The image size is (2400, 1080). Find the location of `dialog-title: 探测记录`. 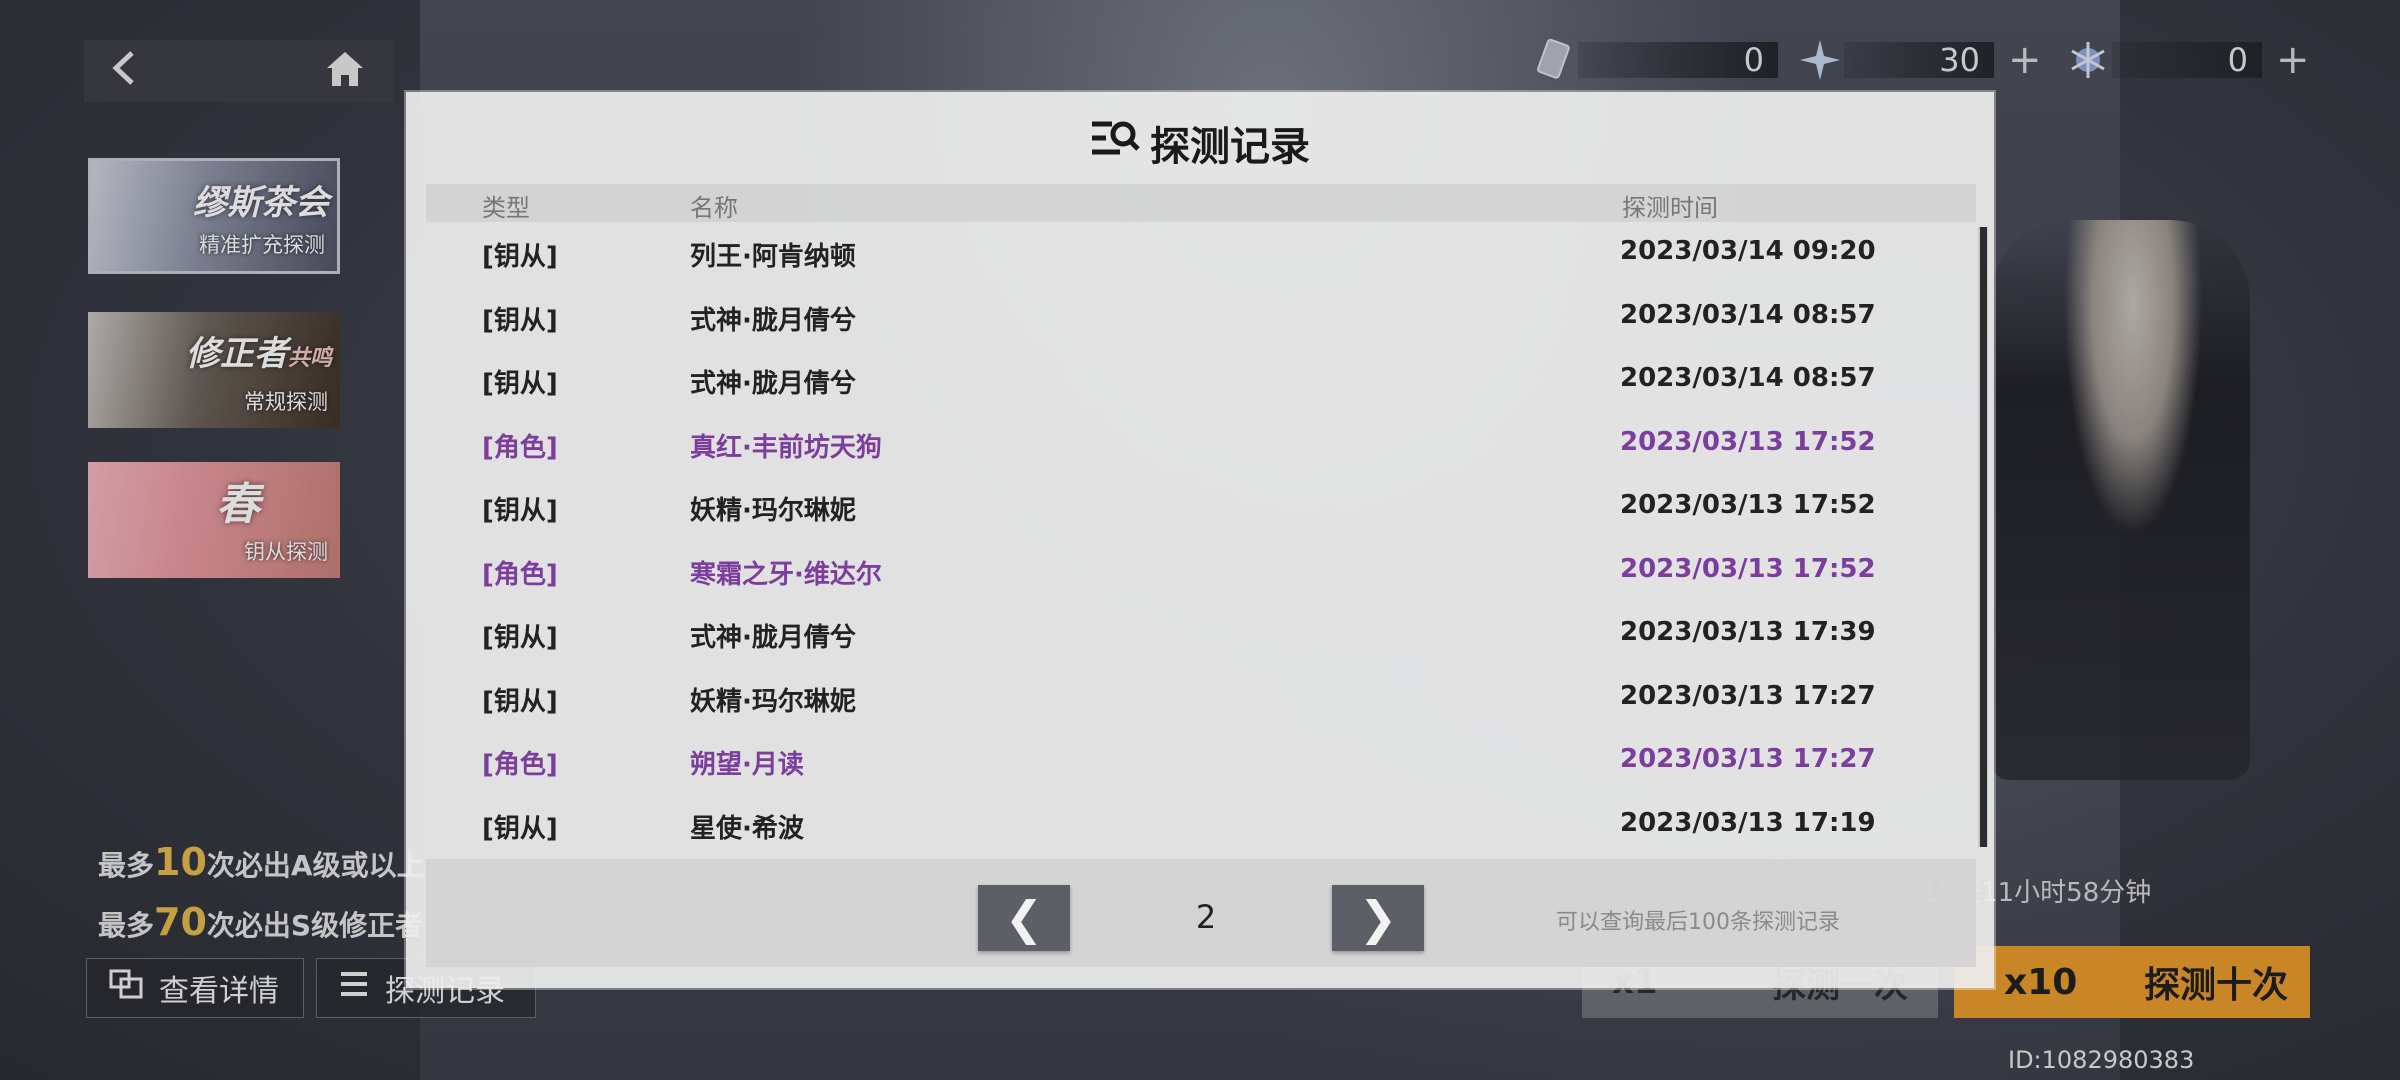

dialog-title: 探测记录 is located at coordinates (1200, 143).